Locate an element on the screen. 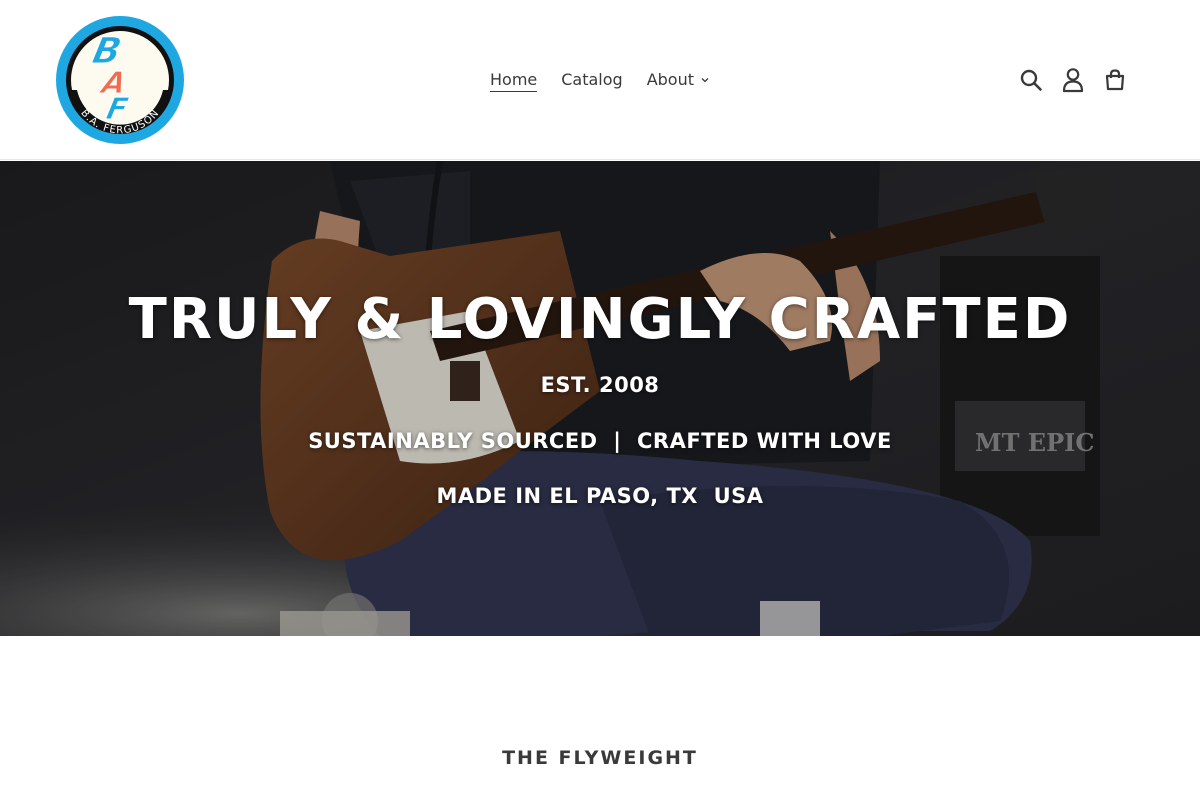 This screenshot has height=800, width=1200. hero-title: TRULY & LOVINGLY CRAFTED is located at coordinates (600, 319).